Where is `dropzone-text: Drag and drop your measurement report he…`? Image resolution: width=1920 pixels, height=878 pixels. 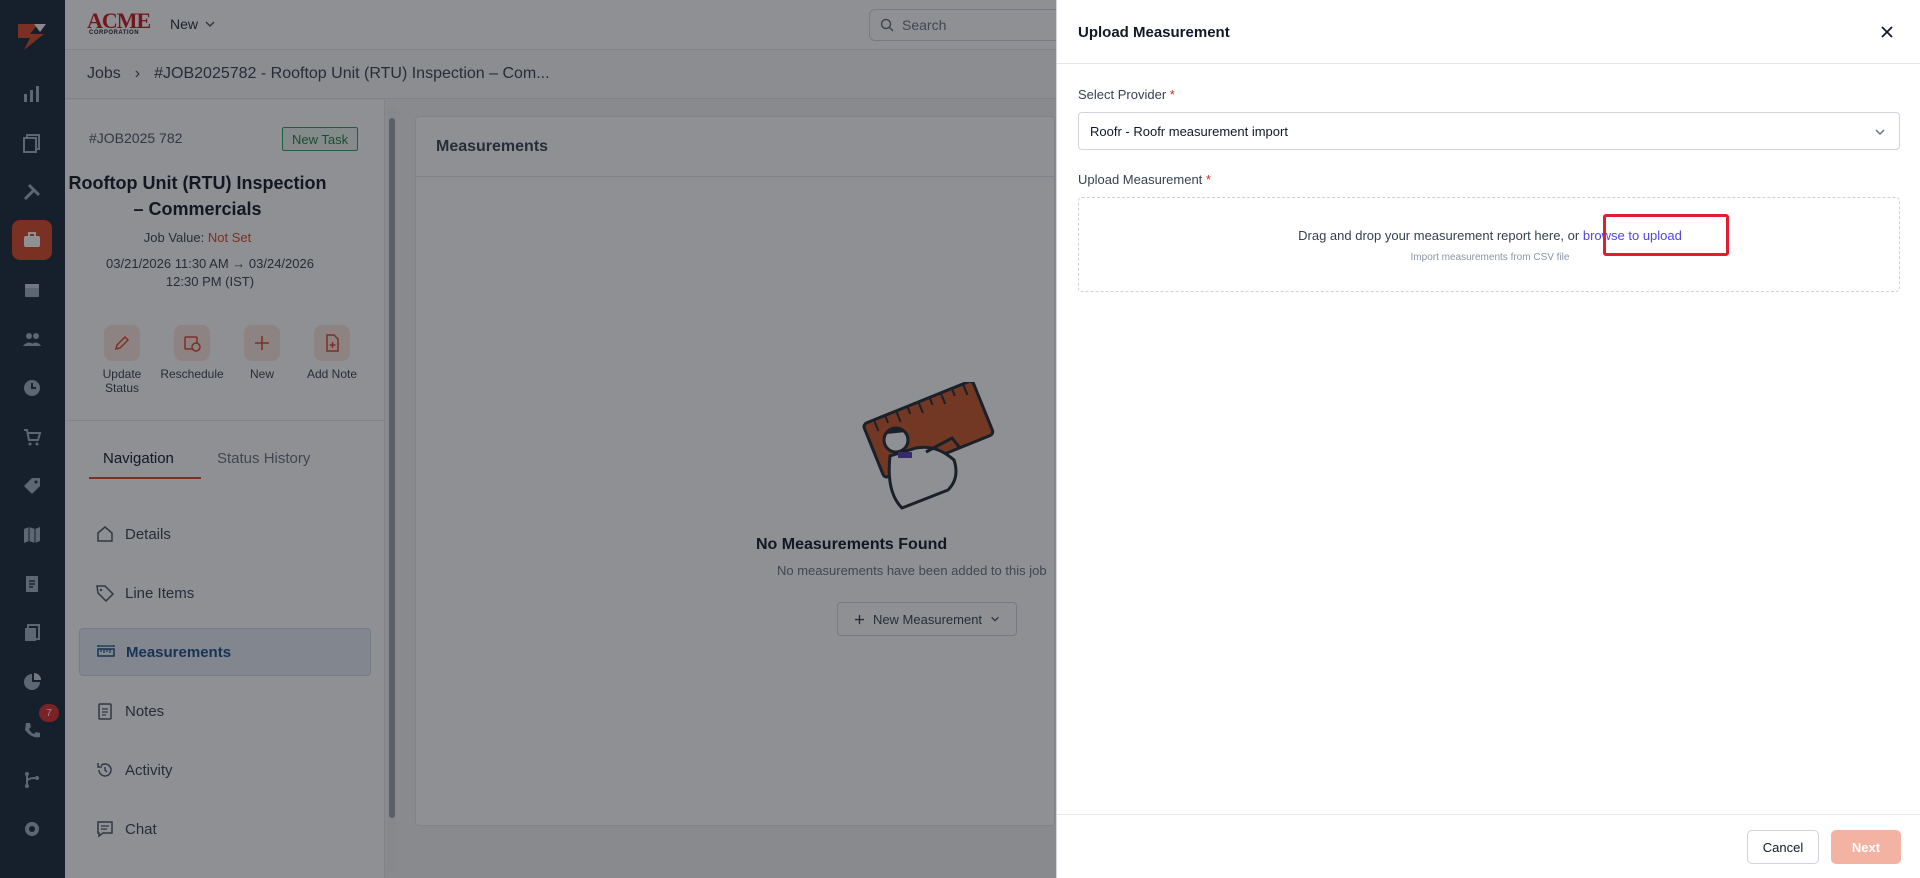 dropzone-text: Drag and drop your measurement report he… is located at coordinates (1490, 235).